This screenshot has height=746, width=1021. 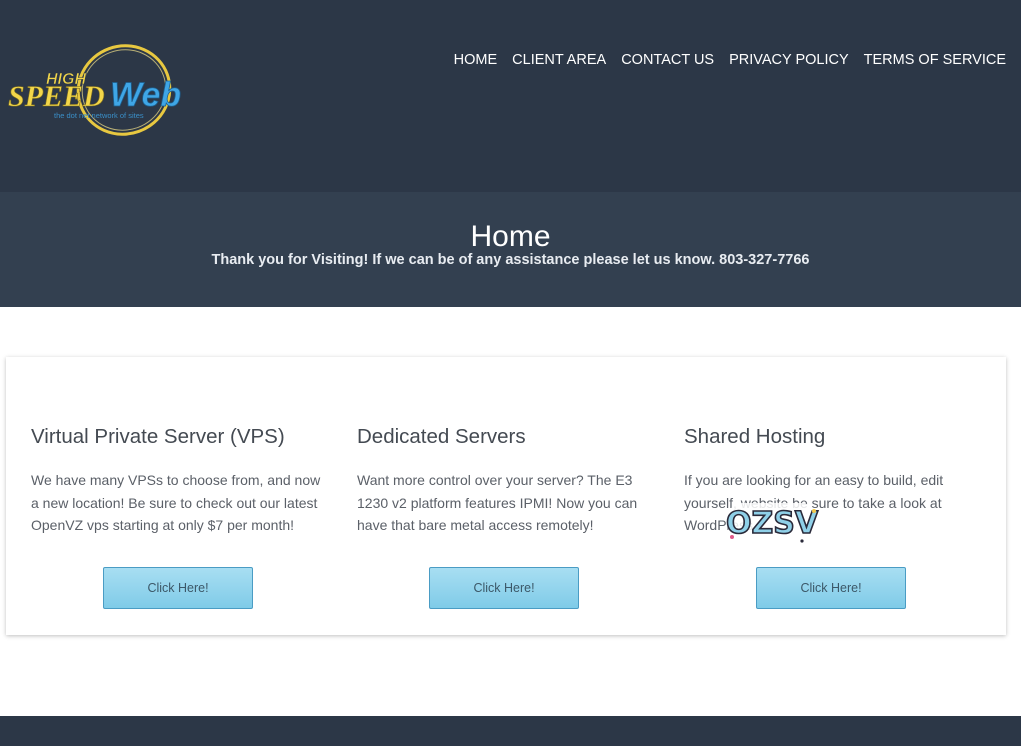 What do you see at coordinates (667, 60) in the screenshot?
I see `nav-contact-us: CONTACT US` at bounding box center [667, 60].